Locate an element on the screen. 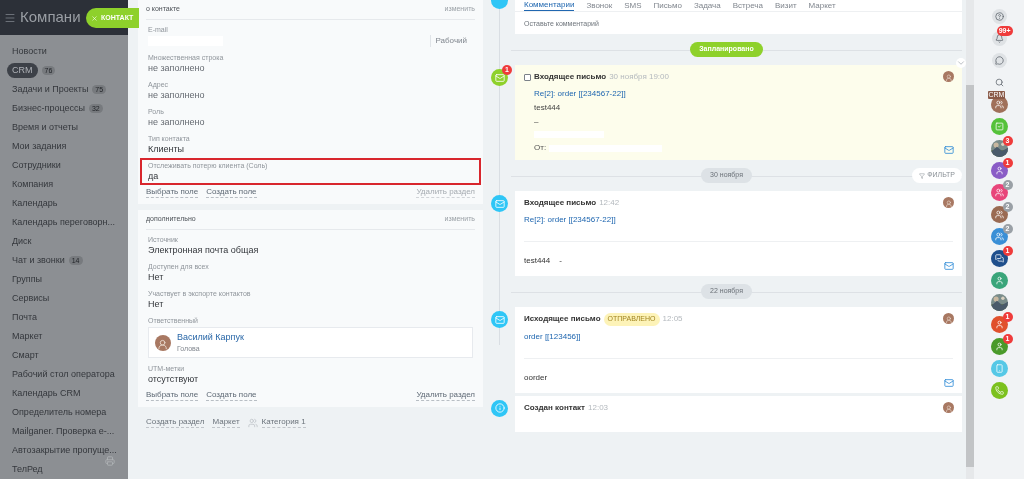 The width and height of the screenshot is (1024, 479). sidebar-item: Маркет is located at coordinates (27, 336).